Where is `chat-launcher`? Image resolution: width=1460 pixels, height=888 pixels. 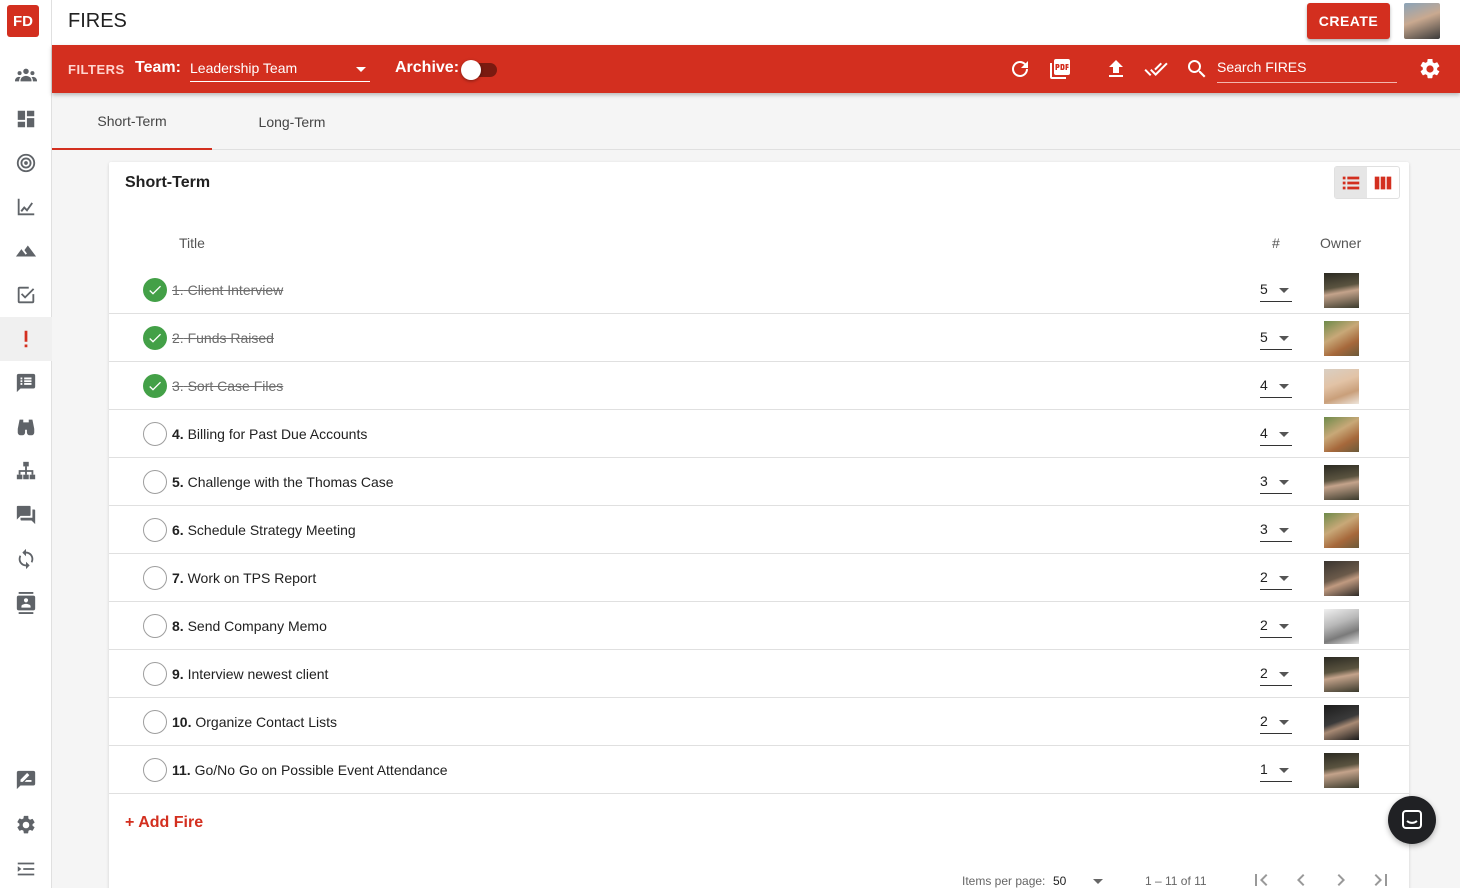 chat-launcher is located at coordinates (1412, 820).